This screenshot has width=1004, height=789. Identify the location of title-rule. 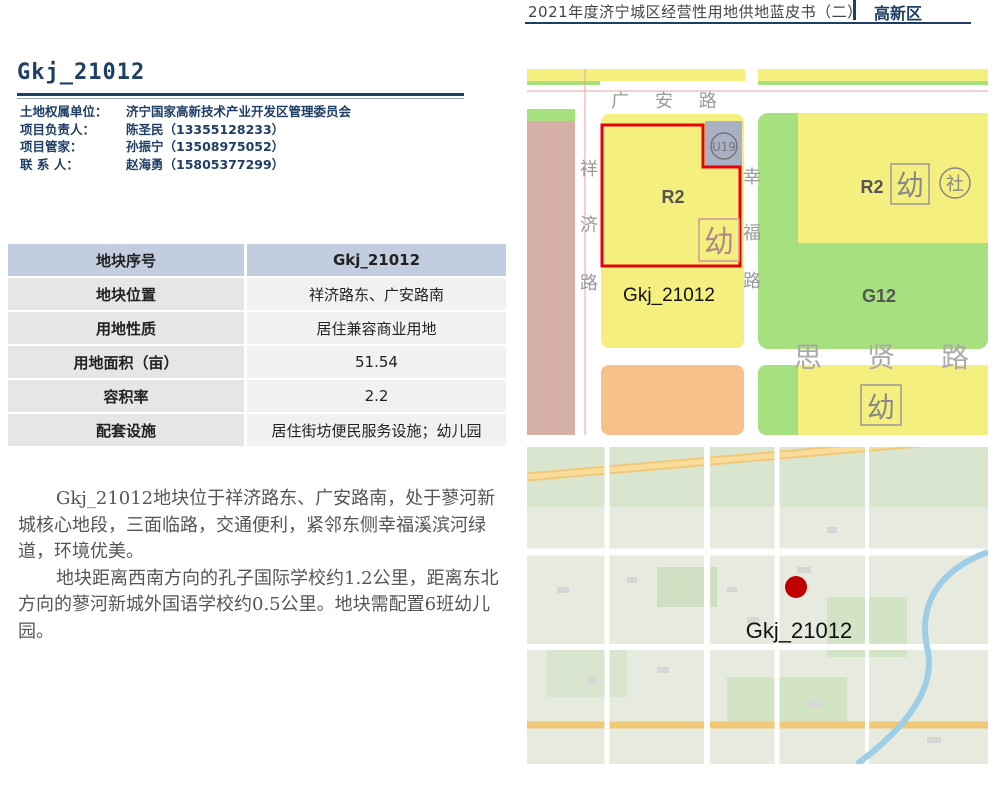
(240, 94).